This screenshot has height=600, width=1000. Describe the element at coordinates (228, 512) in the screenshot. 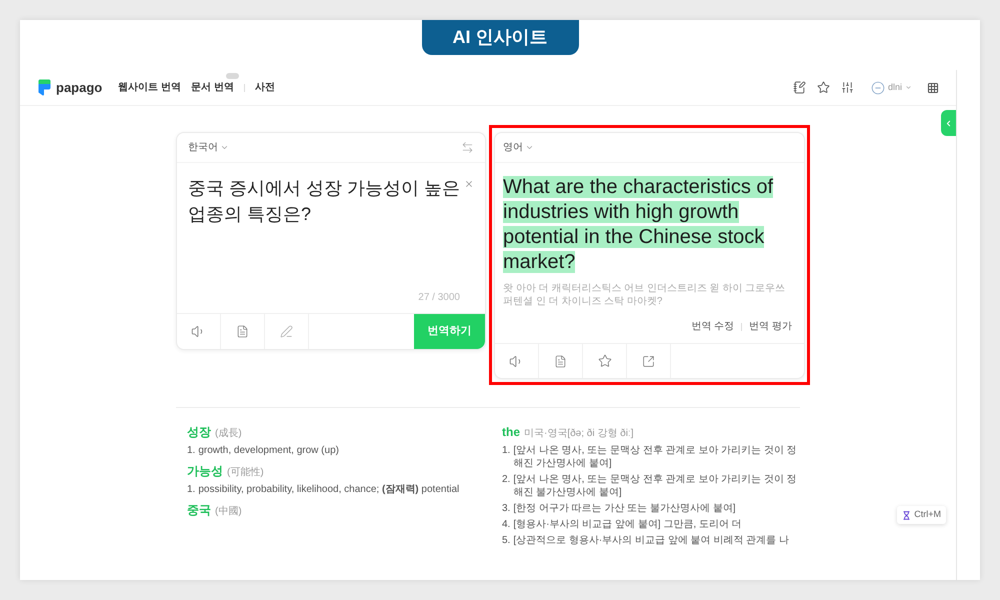

I see `word-note: (中國)` at that location.